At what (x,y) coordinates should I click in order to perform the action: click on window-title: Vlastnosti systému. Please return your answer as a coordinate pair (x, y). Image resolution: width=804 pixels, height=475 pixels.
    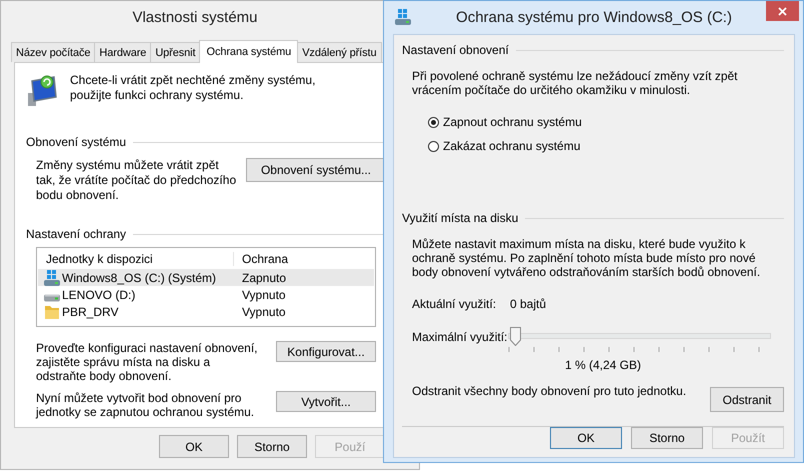
    Looking at the image, I should click on (195, 17).